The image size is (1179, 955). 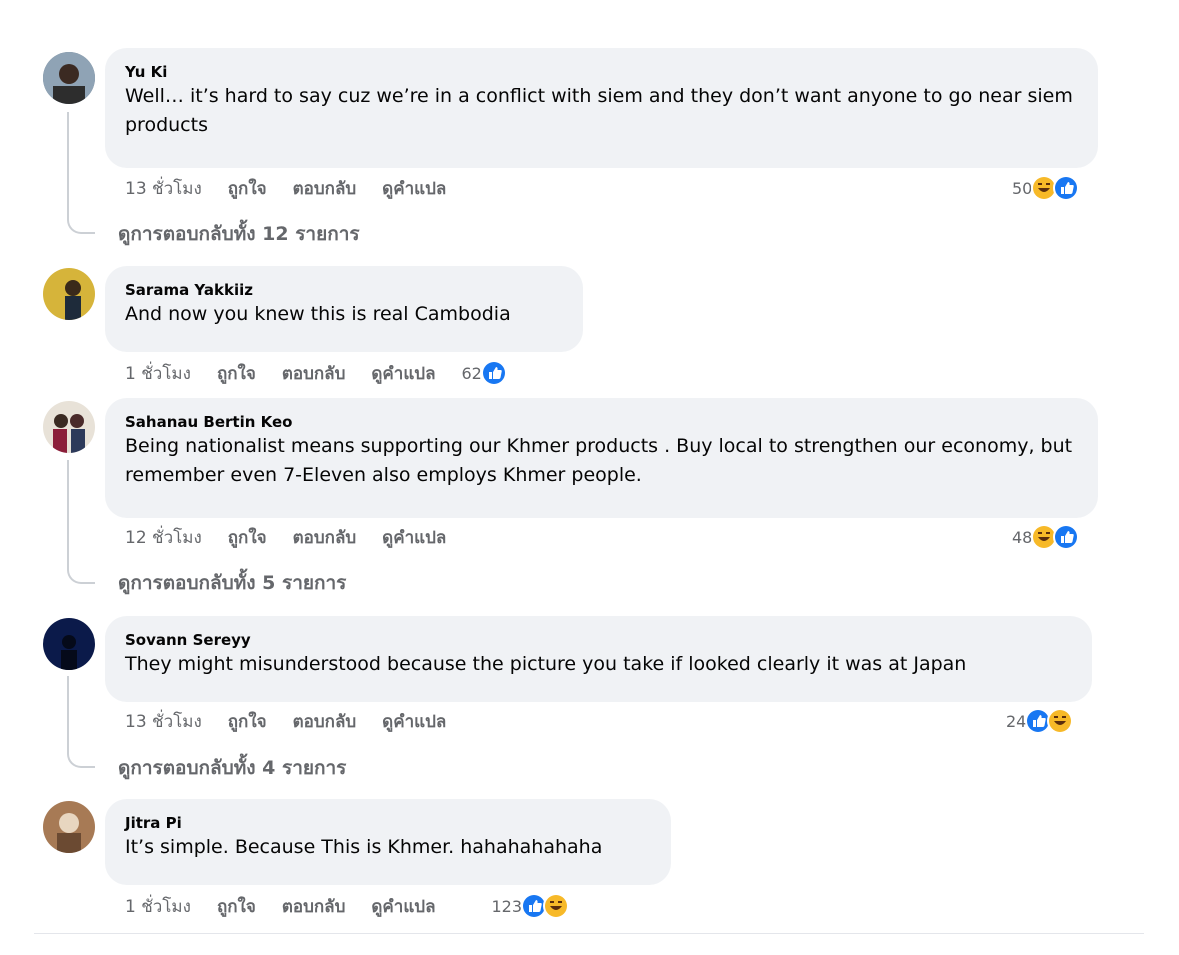 What do you see at coordinates (1040, 721) in the screenshot?
I see `reaction-summary: 24` at bounding box center [1040, 721].